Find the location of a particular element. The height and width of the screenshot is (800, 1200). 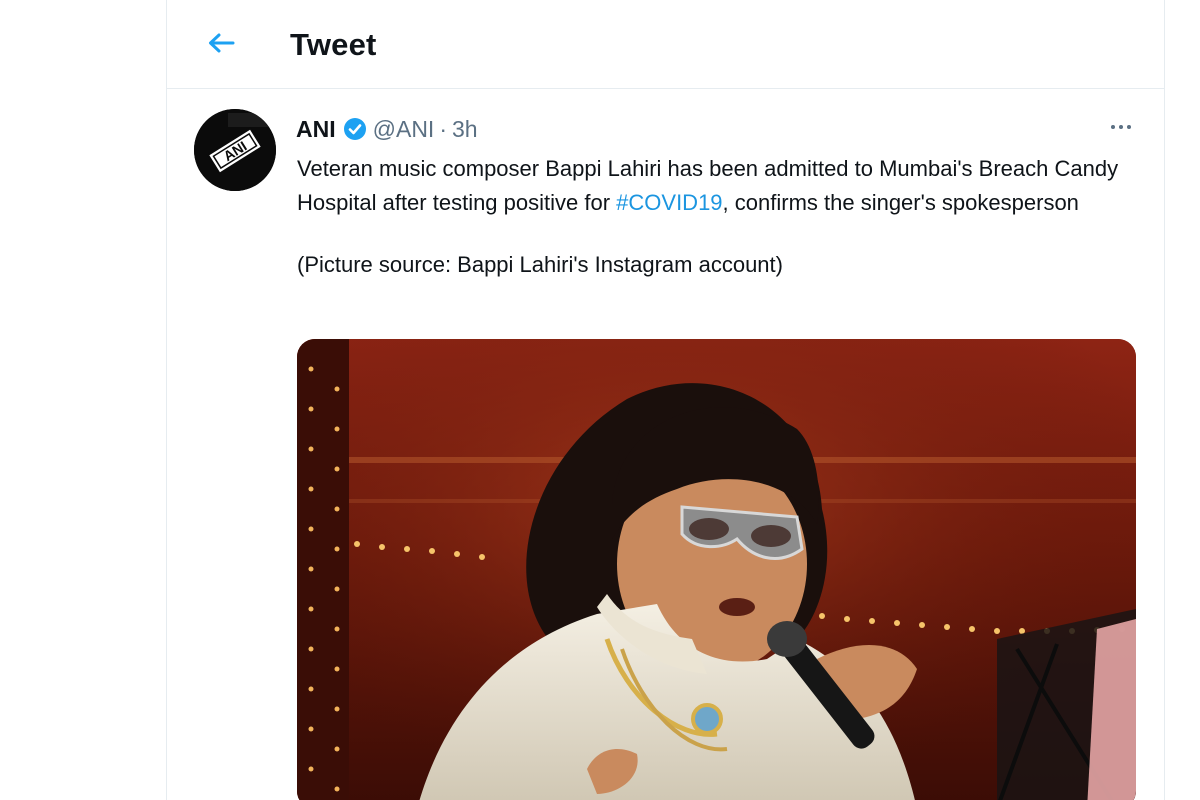

author-name: ANI is located at coordinates (316, 129).